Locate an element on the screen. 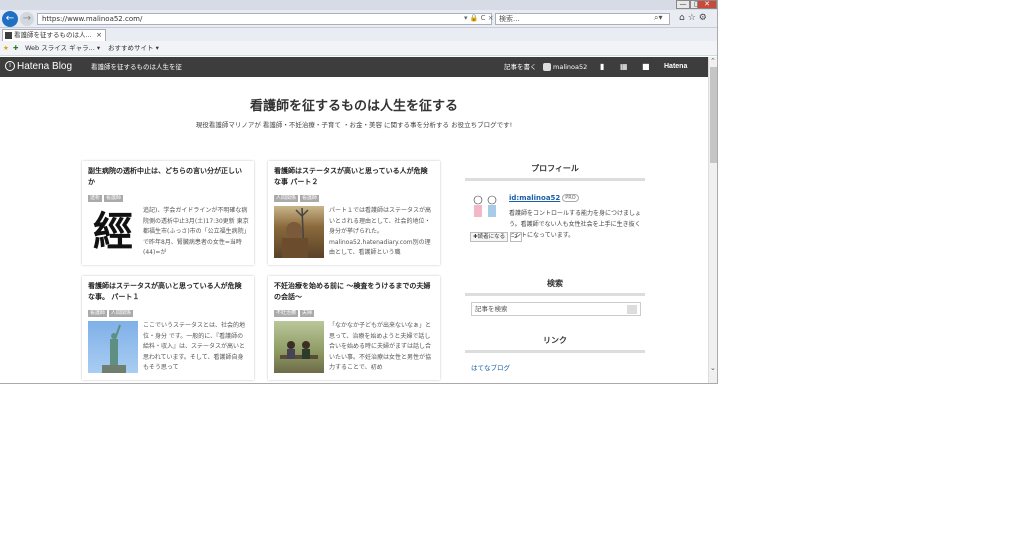  user-menu: malinoa52 is located at coordinates (565, 67).